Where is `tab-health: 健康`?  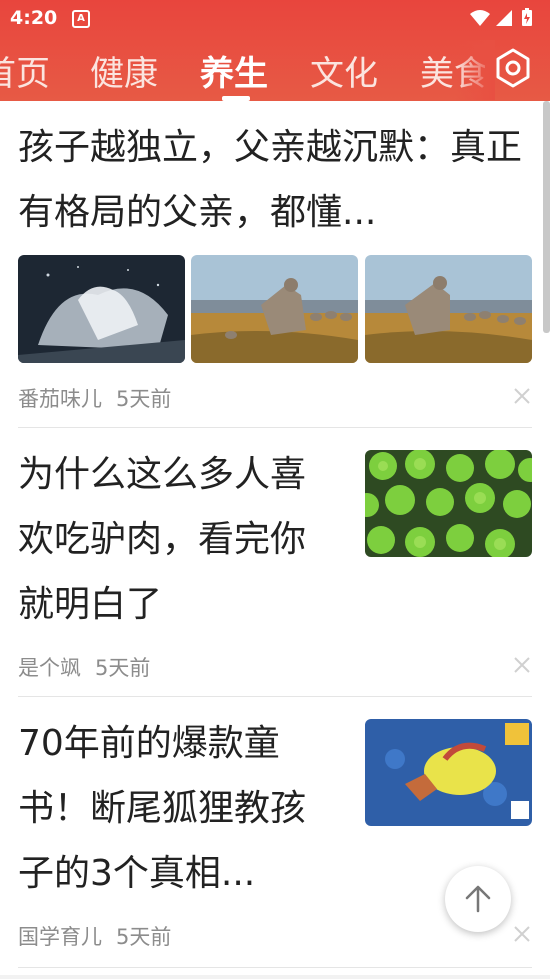
tab-health: 健康 is located at coordinates (124, 70).